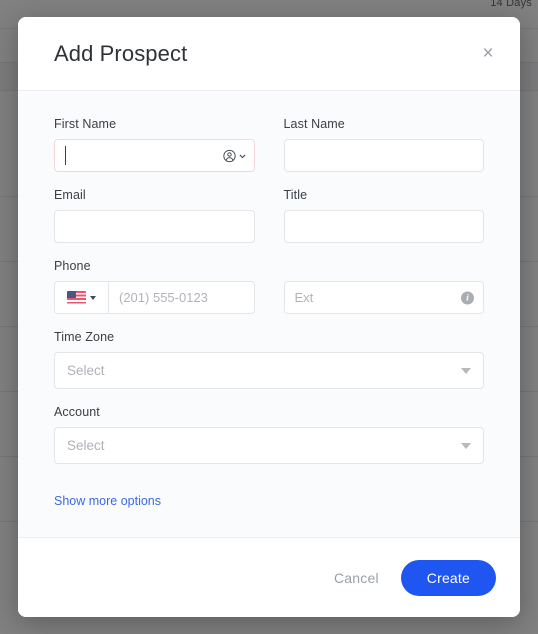 This screenshot has width=538, height=634. Describe the element at coordinates (356, 578) in the screenshot. I see `cancel-button: Cancel` at that location.